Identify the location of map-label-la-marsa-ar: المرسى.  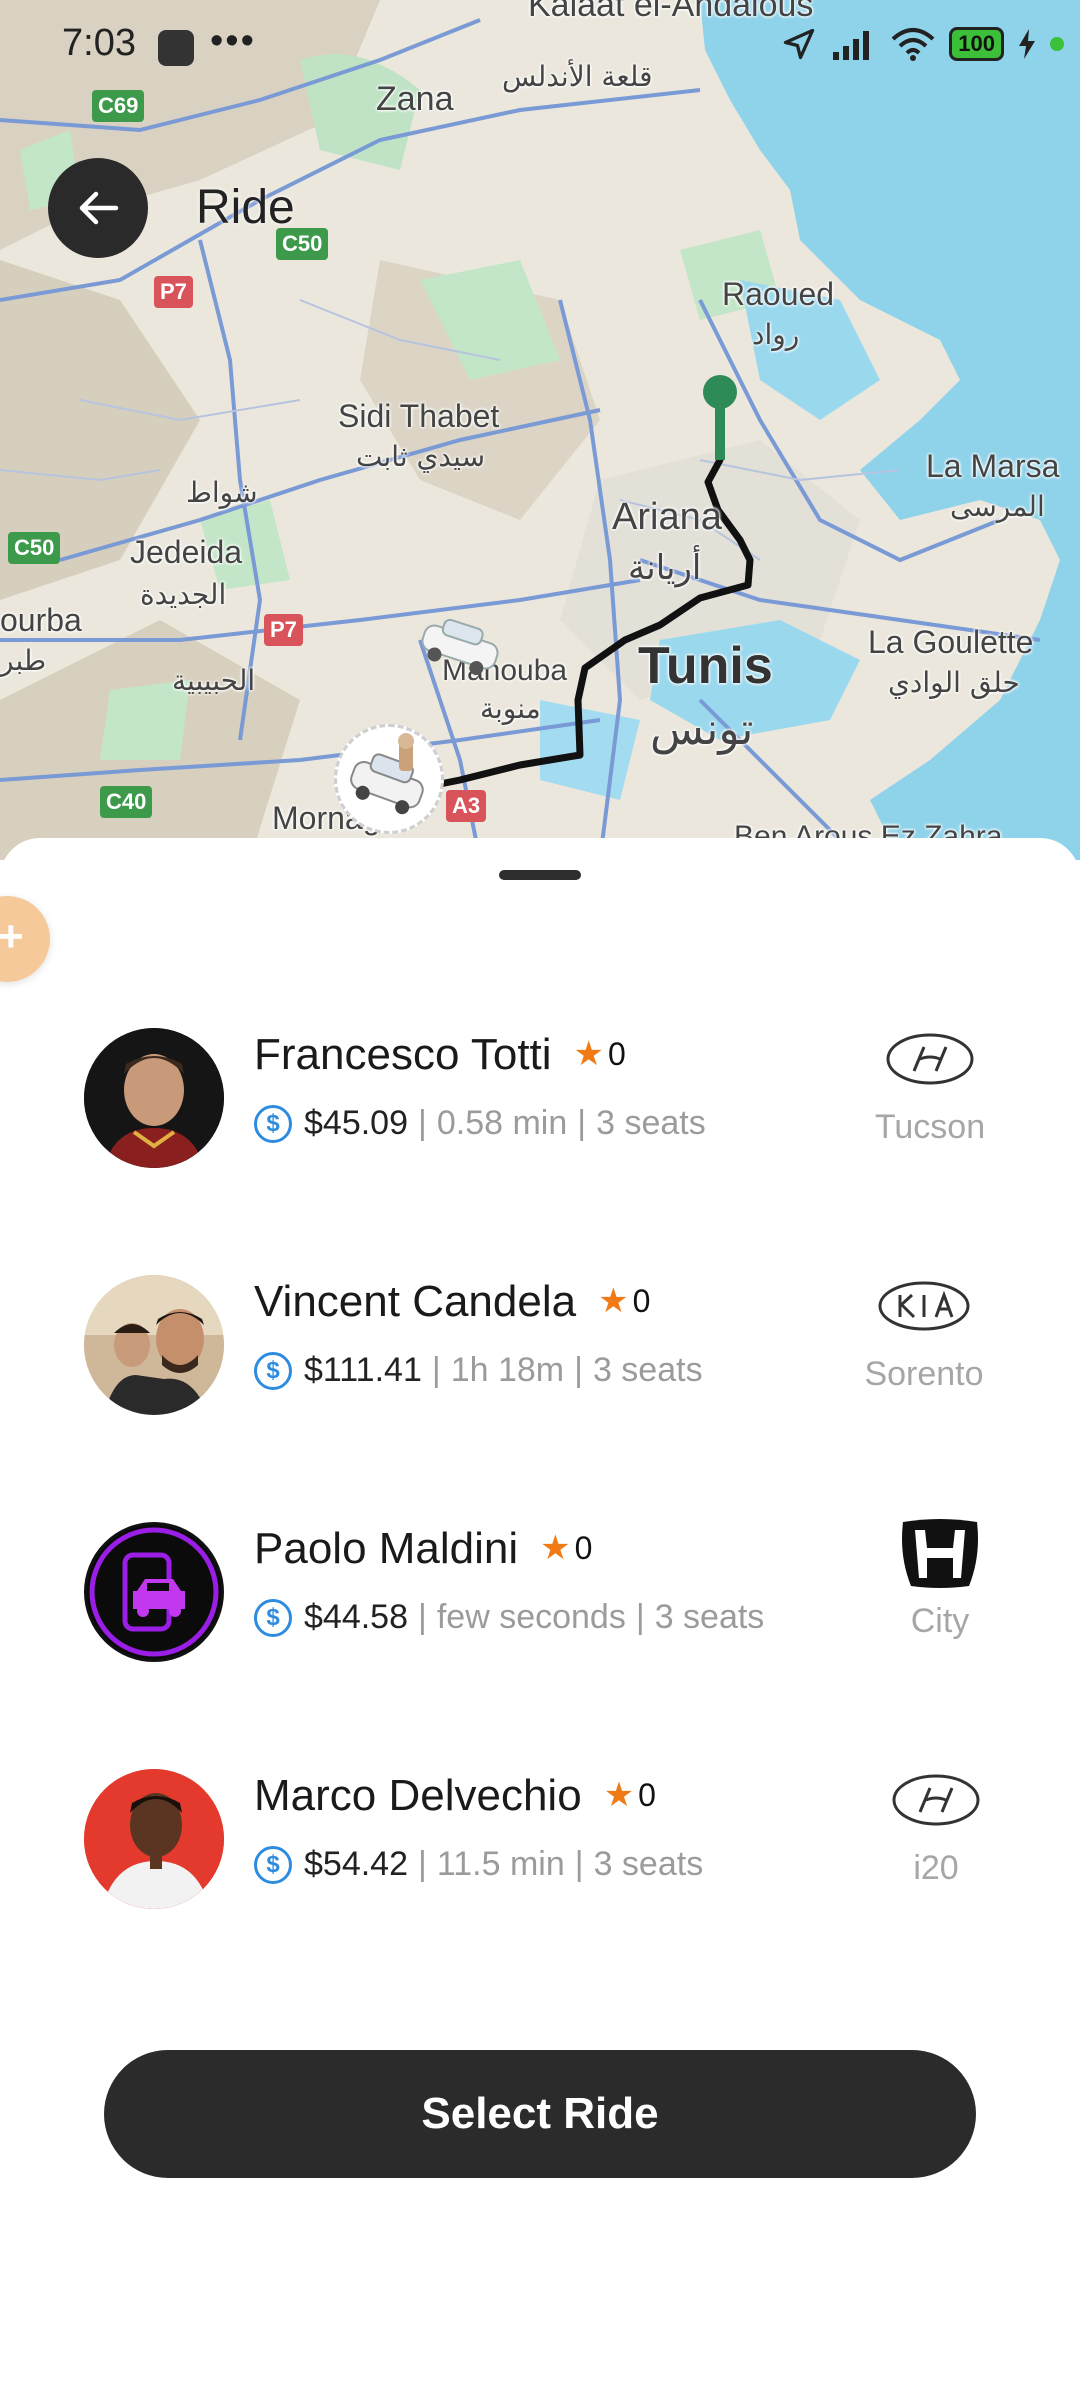
(997, 506).